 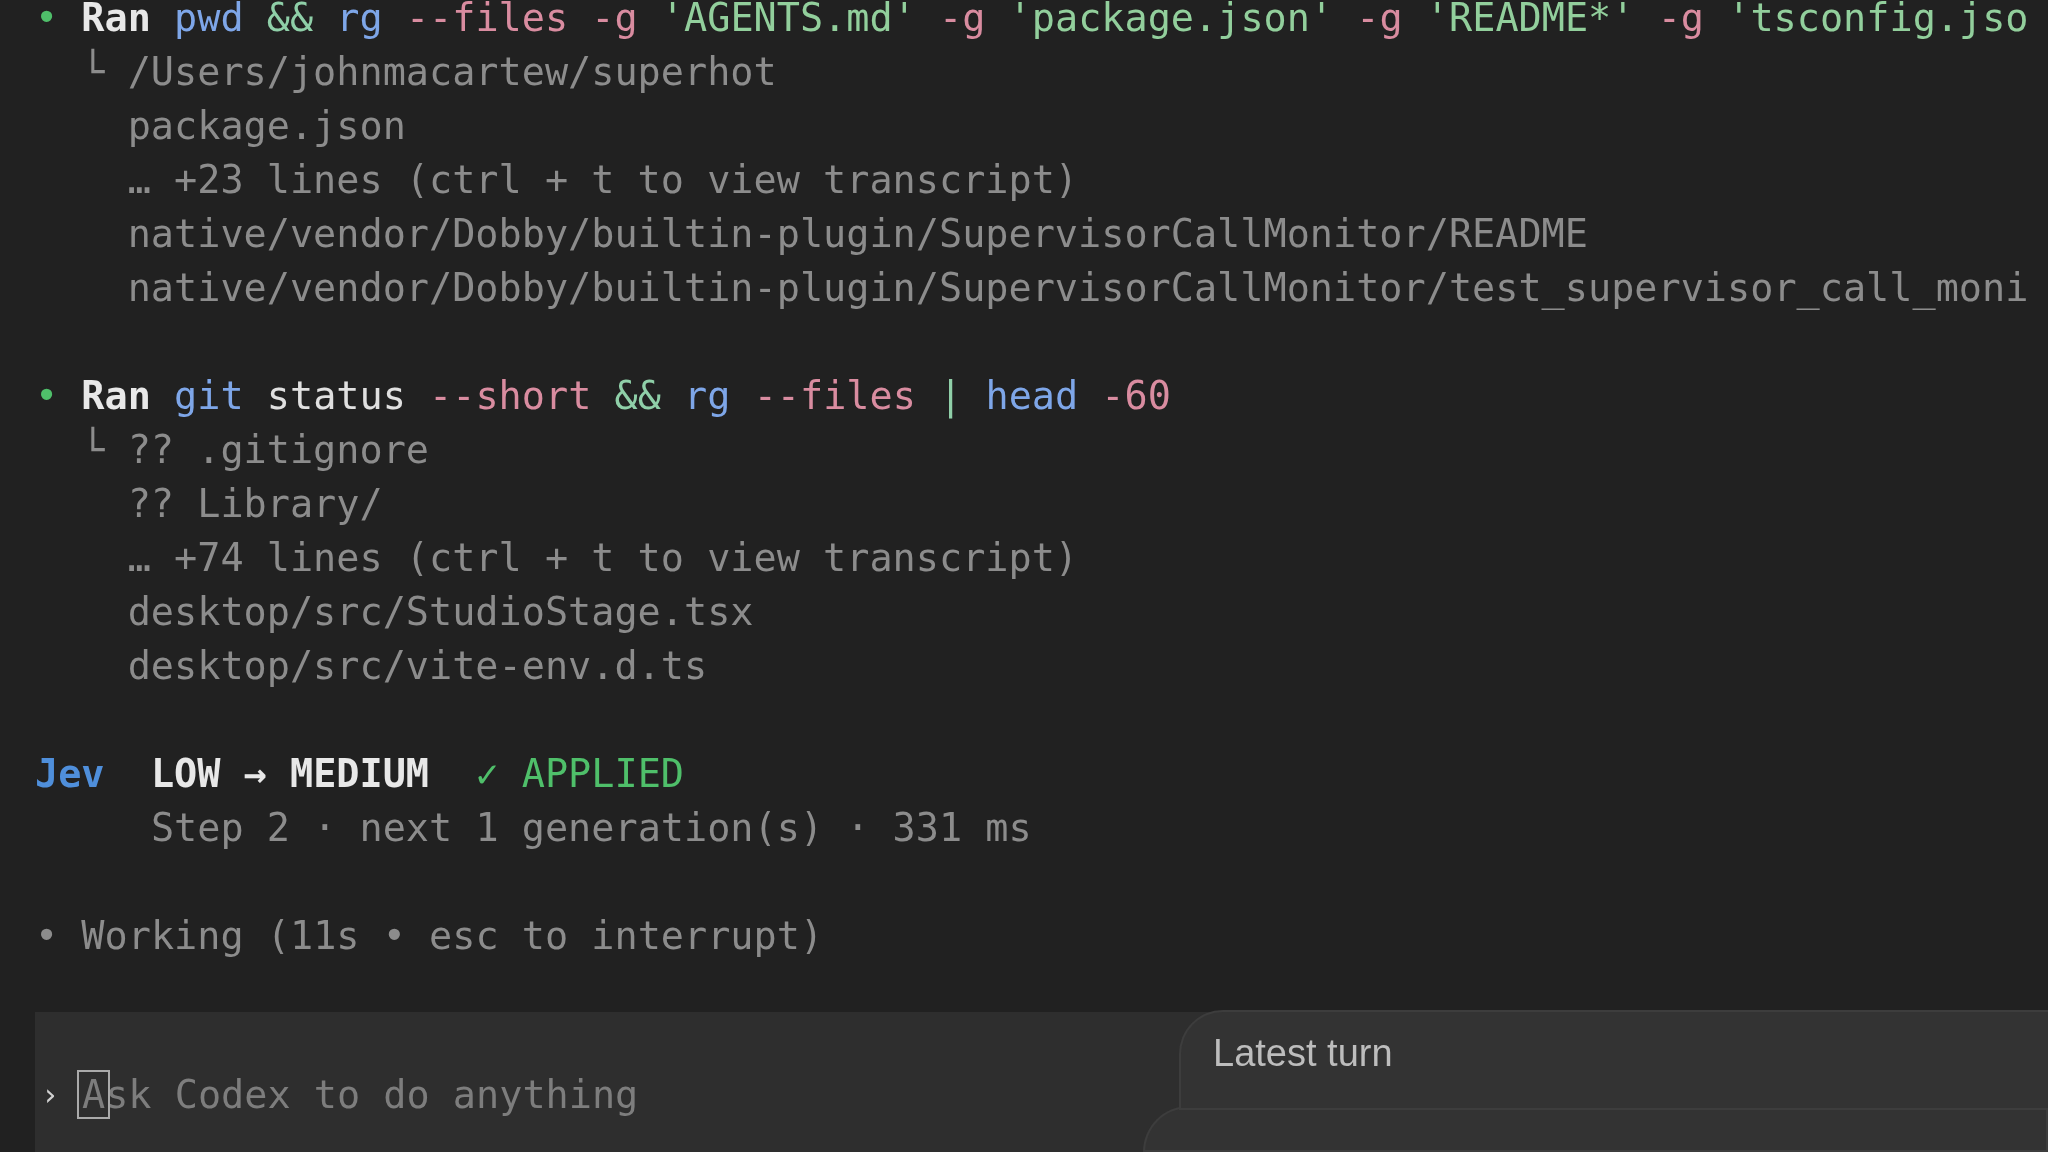 I want to click on command-text: git status --short && rg --files | head -60, so click(x=672, y=396).